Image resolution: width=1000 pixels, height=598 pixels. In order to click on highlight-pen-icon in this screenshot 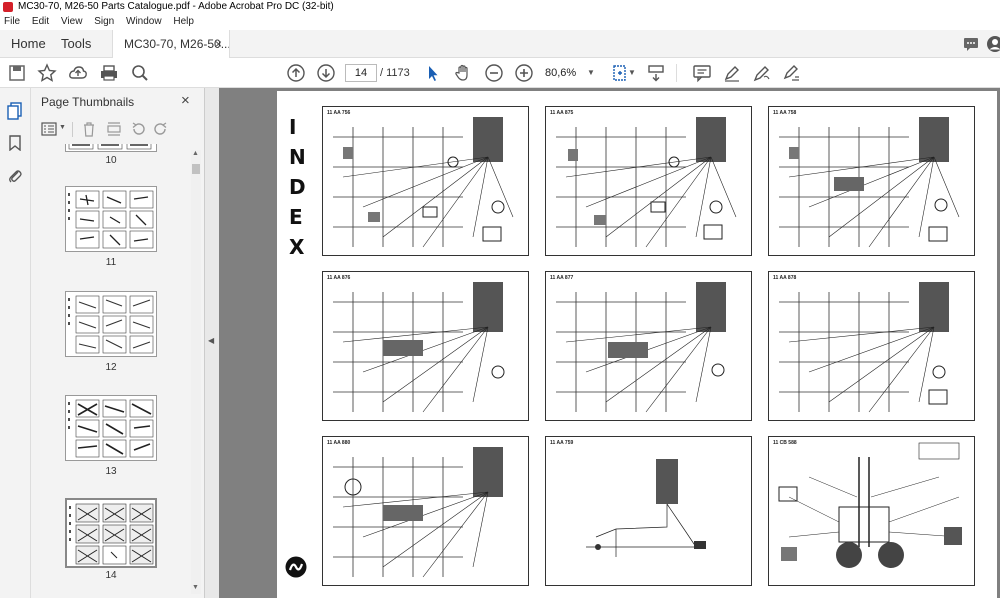, I will do `click(732, 73)`.